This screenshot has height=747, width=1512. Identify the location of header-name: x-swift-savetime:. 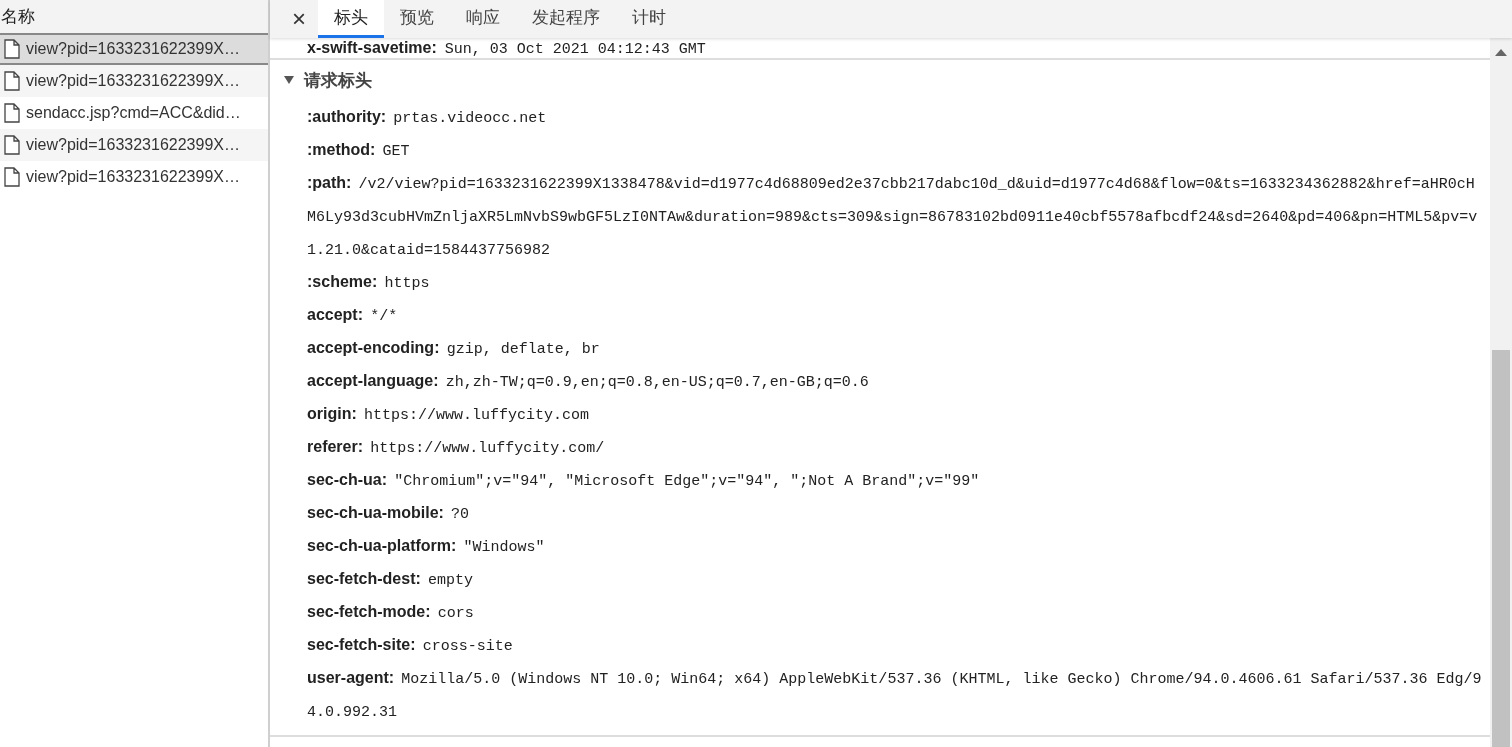
(372, 47).